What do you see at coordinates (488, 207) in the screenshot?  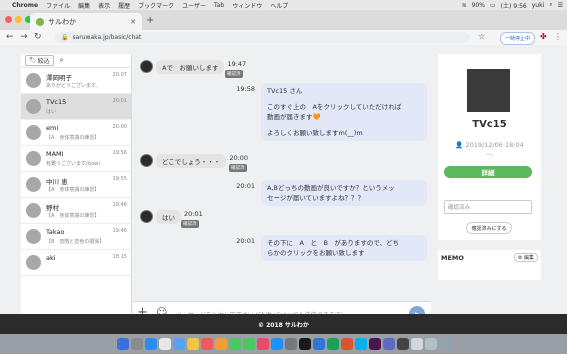 I see `confirm-input: 確認済み` at bounding box center [488, 207].